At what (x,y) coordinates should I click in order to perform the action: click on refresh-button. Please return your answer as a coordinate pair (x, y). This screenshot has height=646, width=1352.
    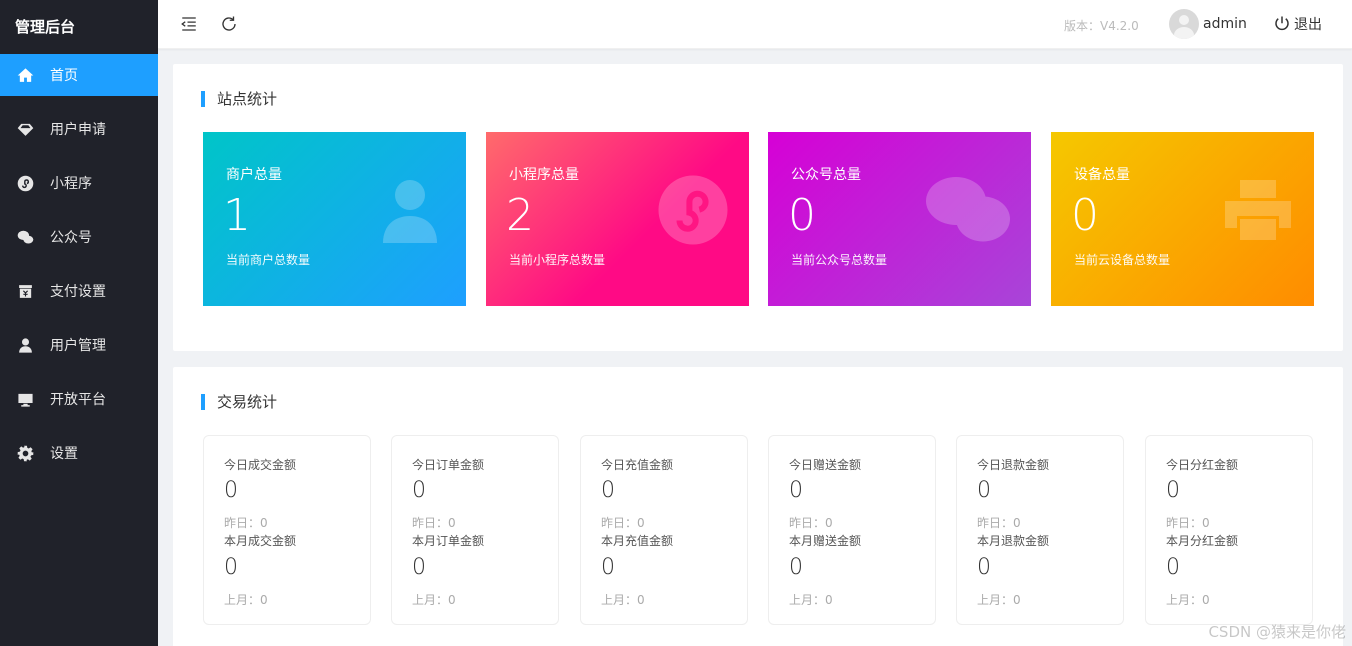
    Looking at the image, I should click on (229, 24).